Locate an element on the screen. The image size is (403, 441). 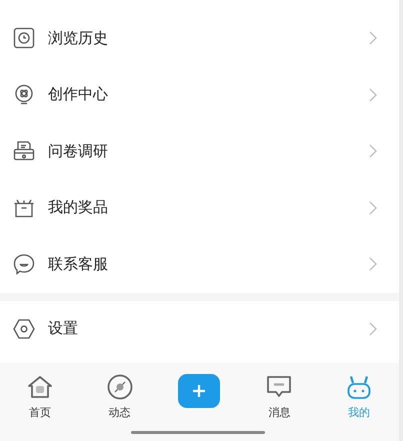
menu-label: 问卷调研 is located at coordinates (78, 151).